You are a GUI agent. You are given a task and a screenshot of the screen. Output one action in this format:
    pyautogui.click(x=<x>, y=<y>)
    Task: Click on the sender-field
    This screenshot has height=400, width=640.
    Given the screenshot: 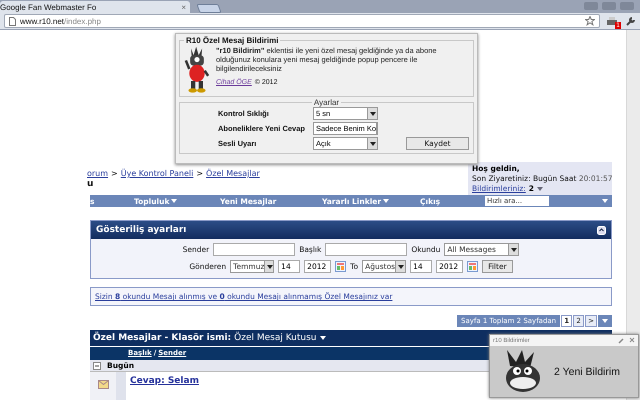 What is the action you would take?
    pyautogui.click(x=254, y=249)
    